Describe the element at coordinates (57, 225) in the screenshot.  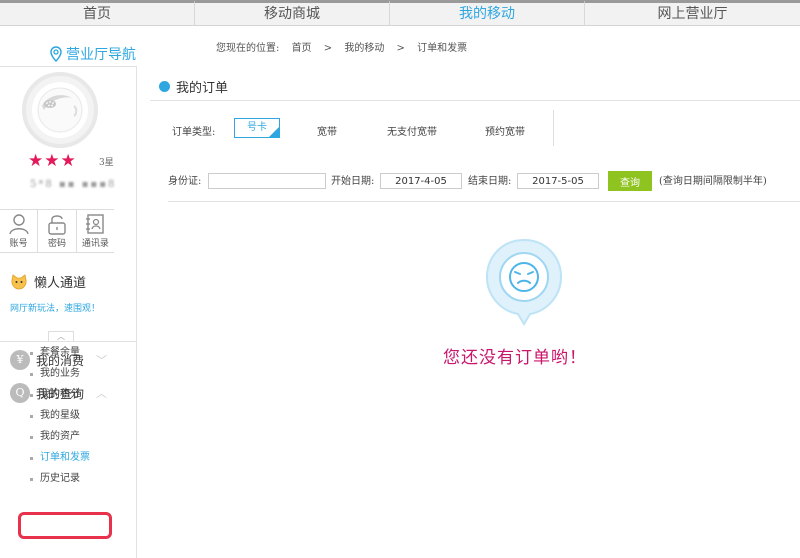
I see `lock-icon` at that location.